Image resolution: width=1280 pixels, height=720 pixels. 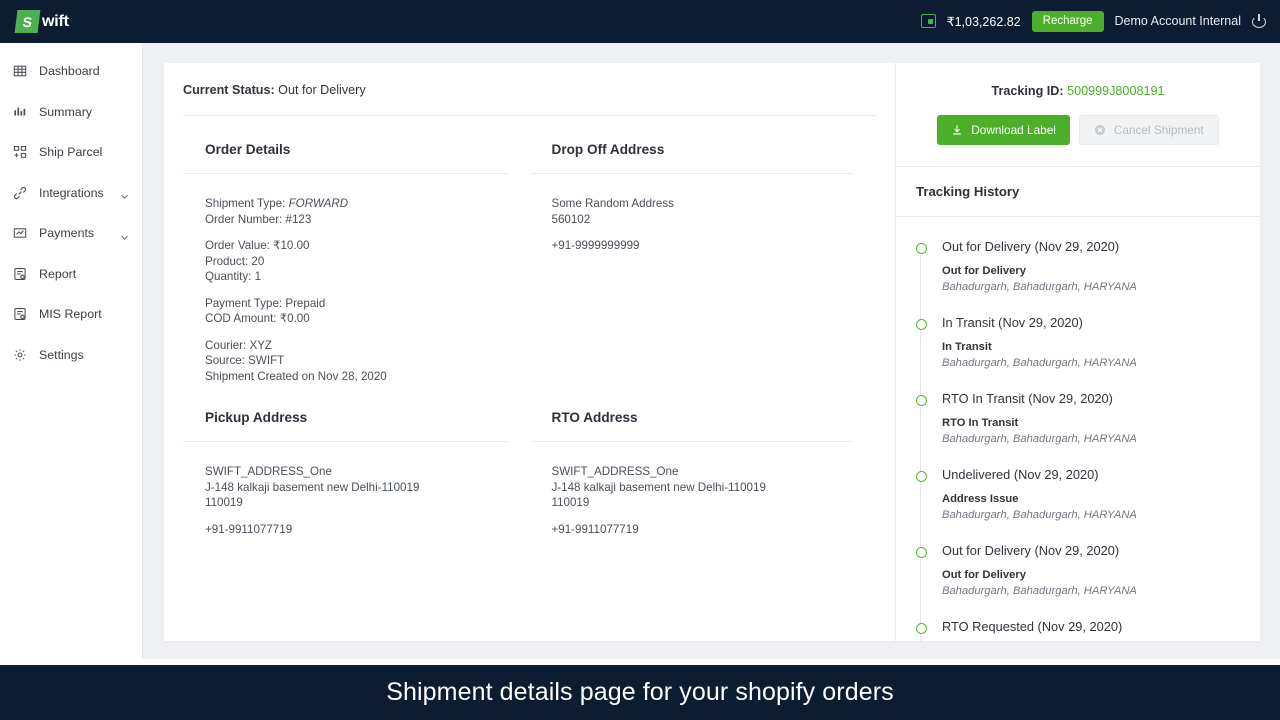 What do you see at coordinates (1259, 21) in the screenshot?
I see `power-icon` at bounding box center [1259, 21].